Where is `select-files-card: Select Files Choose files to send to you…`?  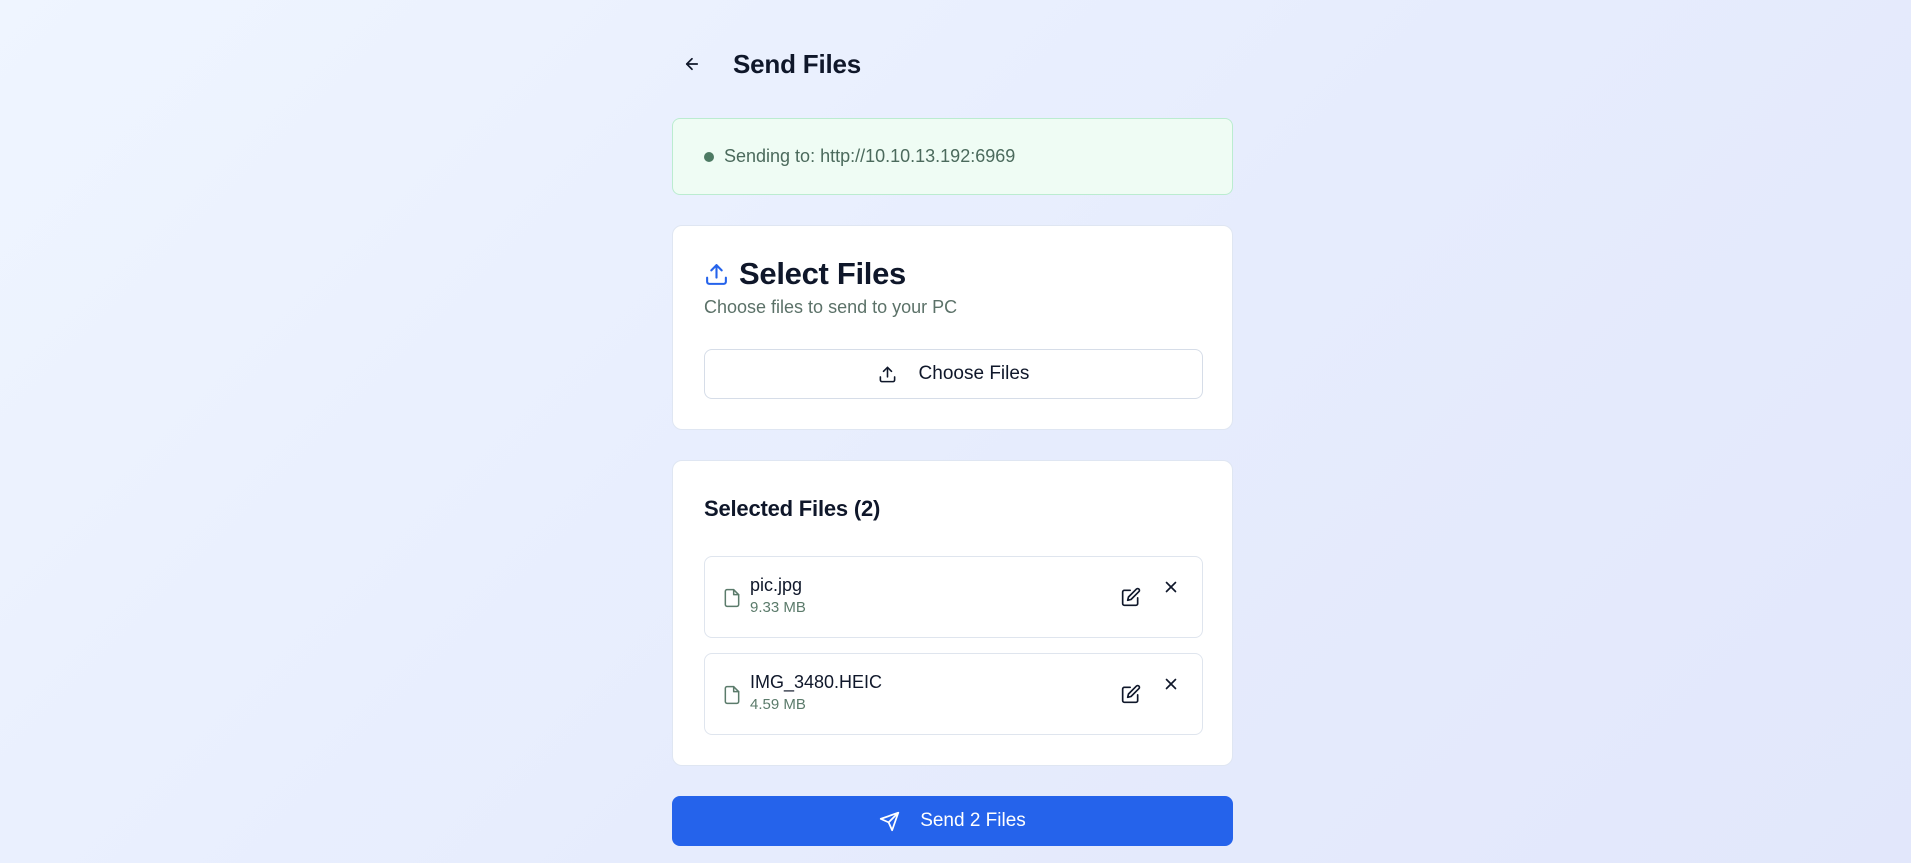 select-files-card: Select Files Choose files to send to you… is located at coordinates (952, 327).